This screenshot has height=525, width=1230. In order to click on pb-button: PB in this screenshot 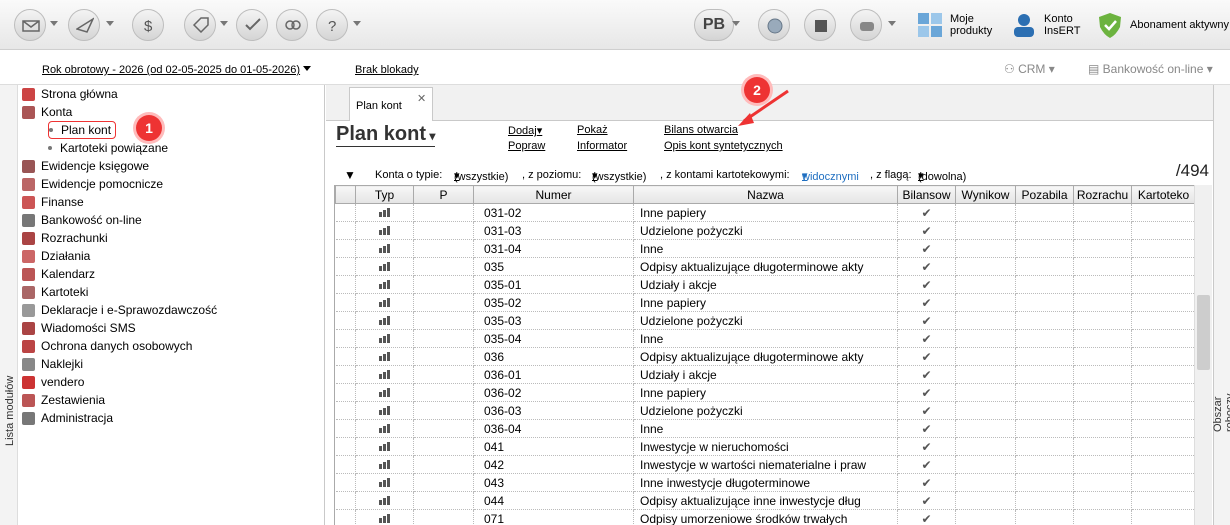, I will do `click(714, 25)`.